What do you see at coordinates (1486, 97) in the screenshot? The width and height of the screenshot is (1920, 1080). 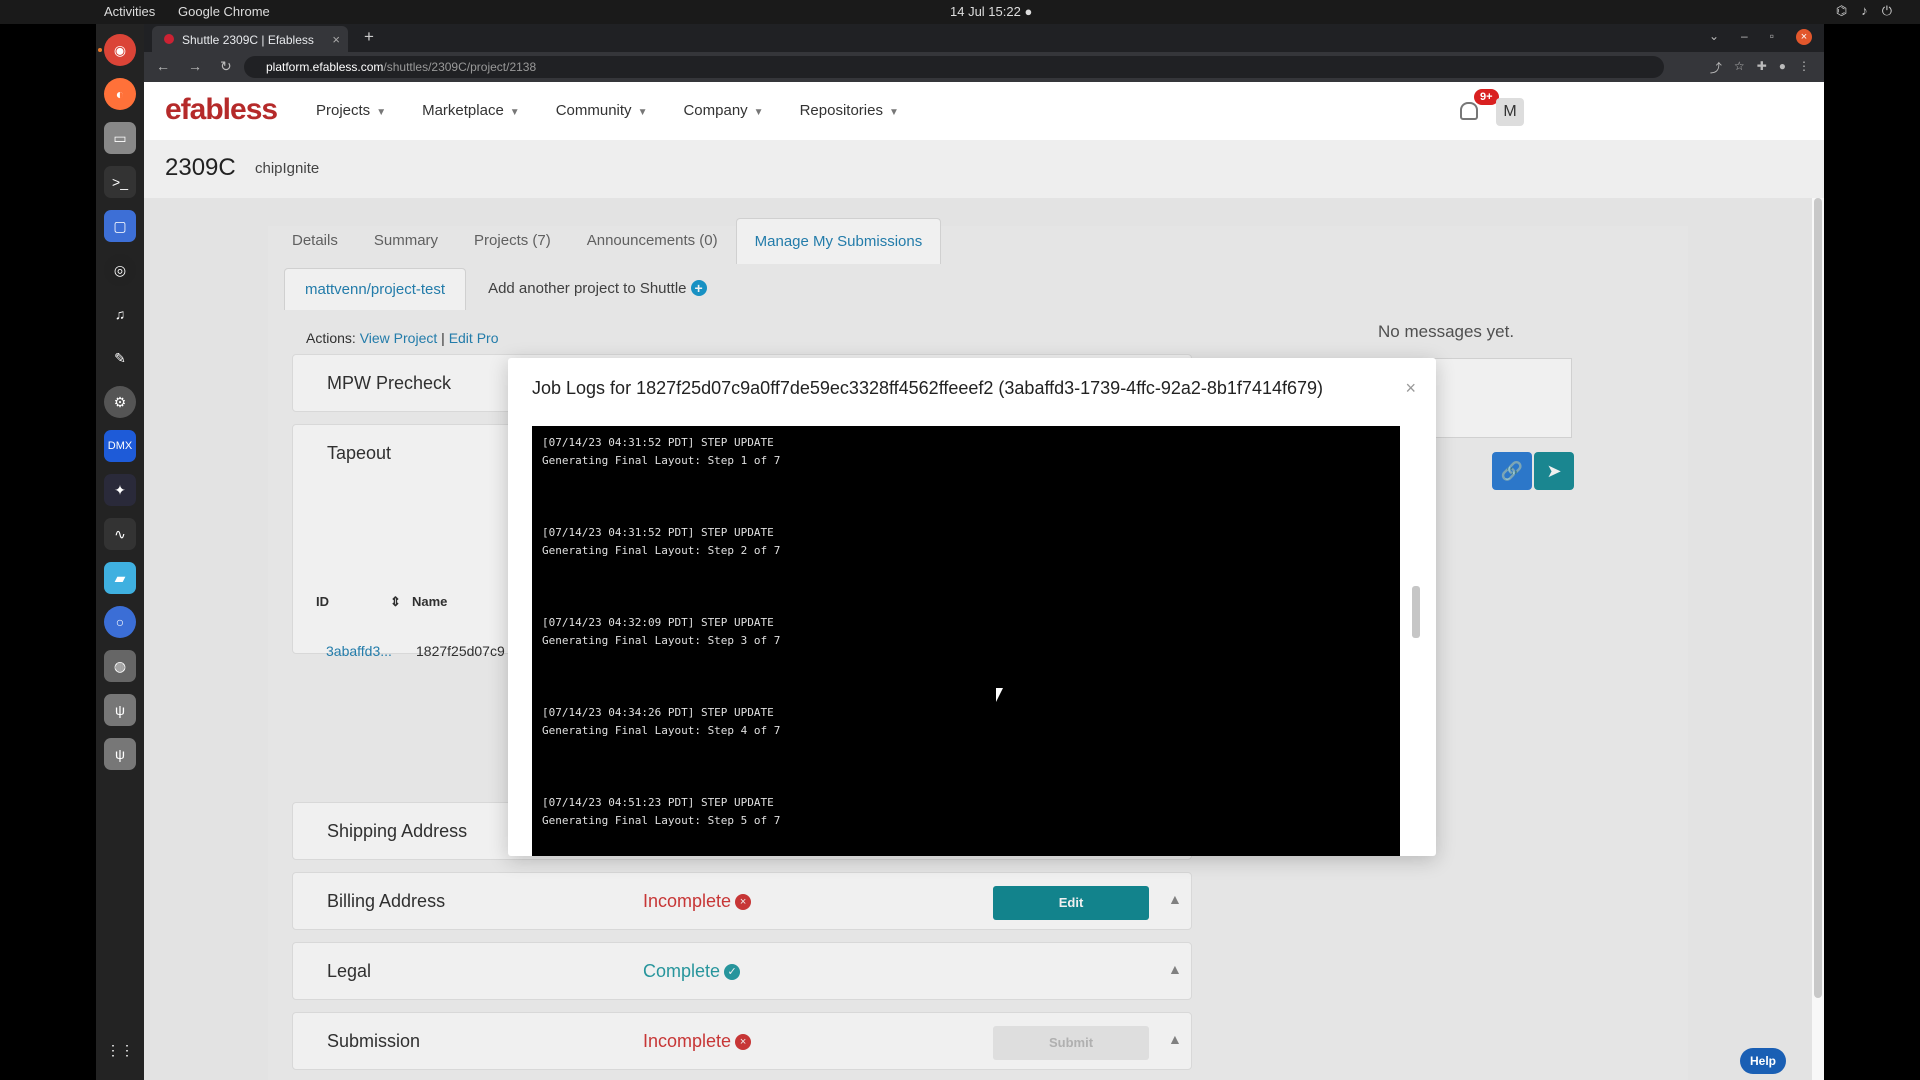 I see `notification-badge: 9+` at bounding box center [1486, 97].